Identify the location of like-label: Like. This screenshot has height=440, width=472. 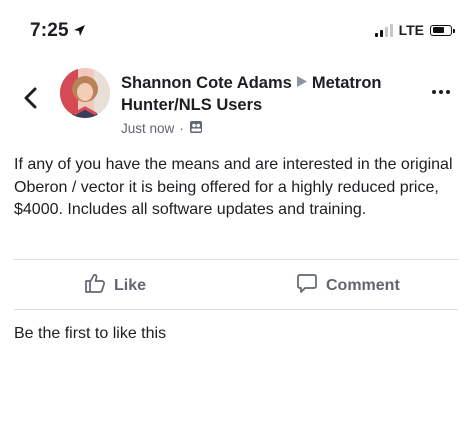
(130, 285).